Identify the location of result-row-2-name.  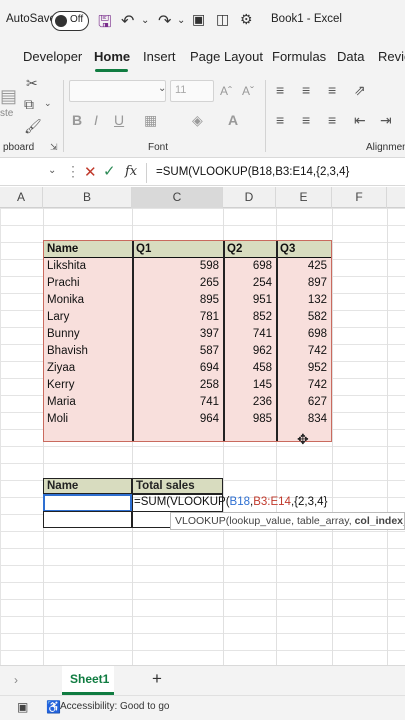
(87, 519).